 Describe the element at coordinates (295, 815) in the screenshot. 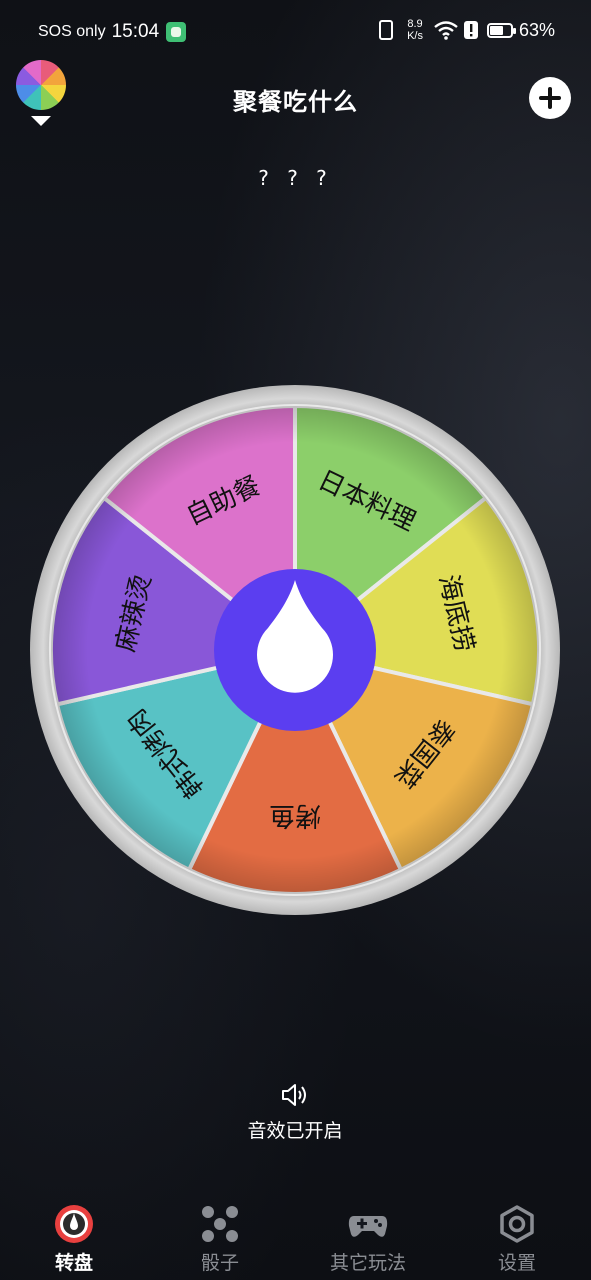

I see `wheel-segment-label: 烤鱼` at that location.